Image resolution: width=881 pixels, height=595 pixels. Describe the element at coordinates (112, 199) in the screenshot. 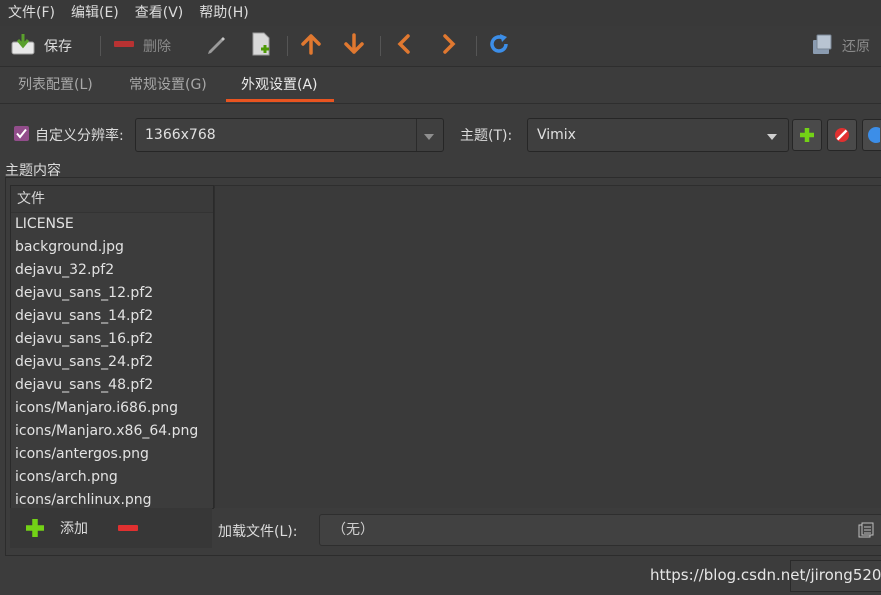

I see `list-header: 文件` at that location.